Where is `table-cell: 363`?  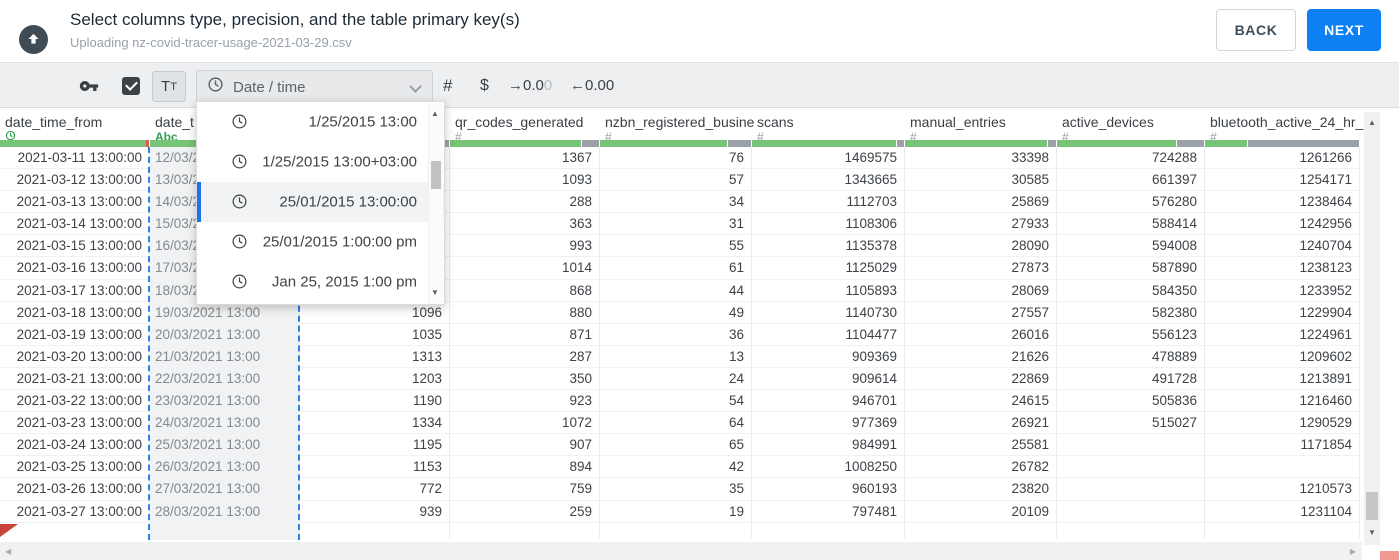 table-cell: 363 is located at coordinates (525, 224).